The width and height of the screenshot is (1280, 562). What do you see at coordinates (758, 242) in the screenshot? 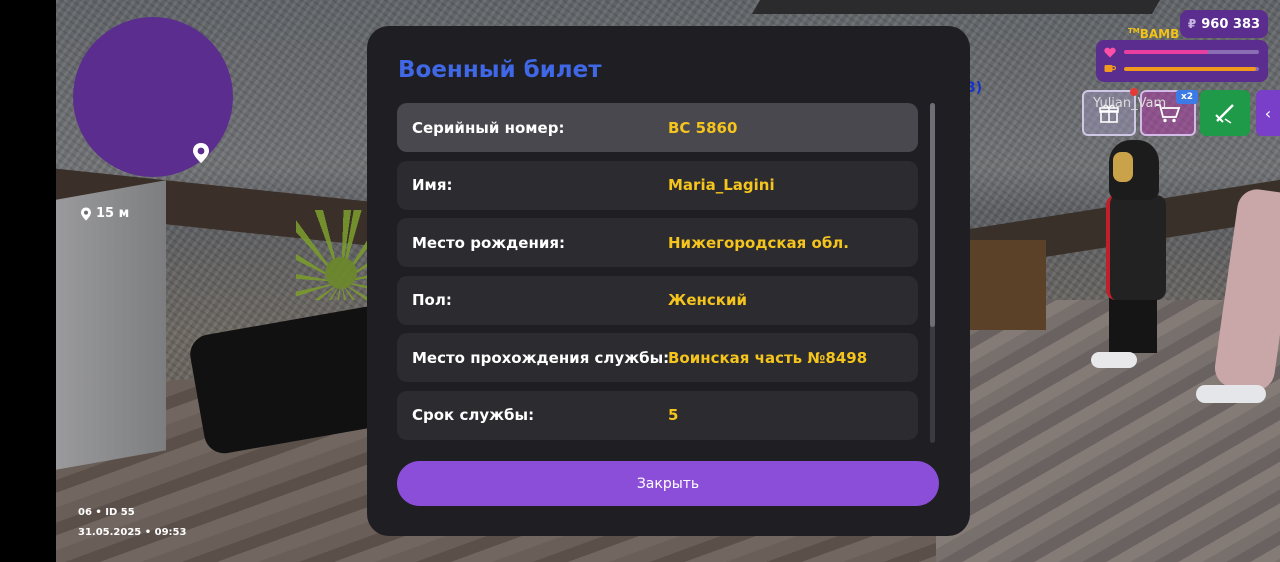
I see `info-row-value: Нижегородская обл.` at bounding box center [758, 242].